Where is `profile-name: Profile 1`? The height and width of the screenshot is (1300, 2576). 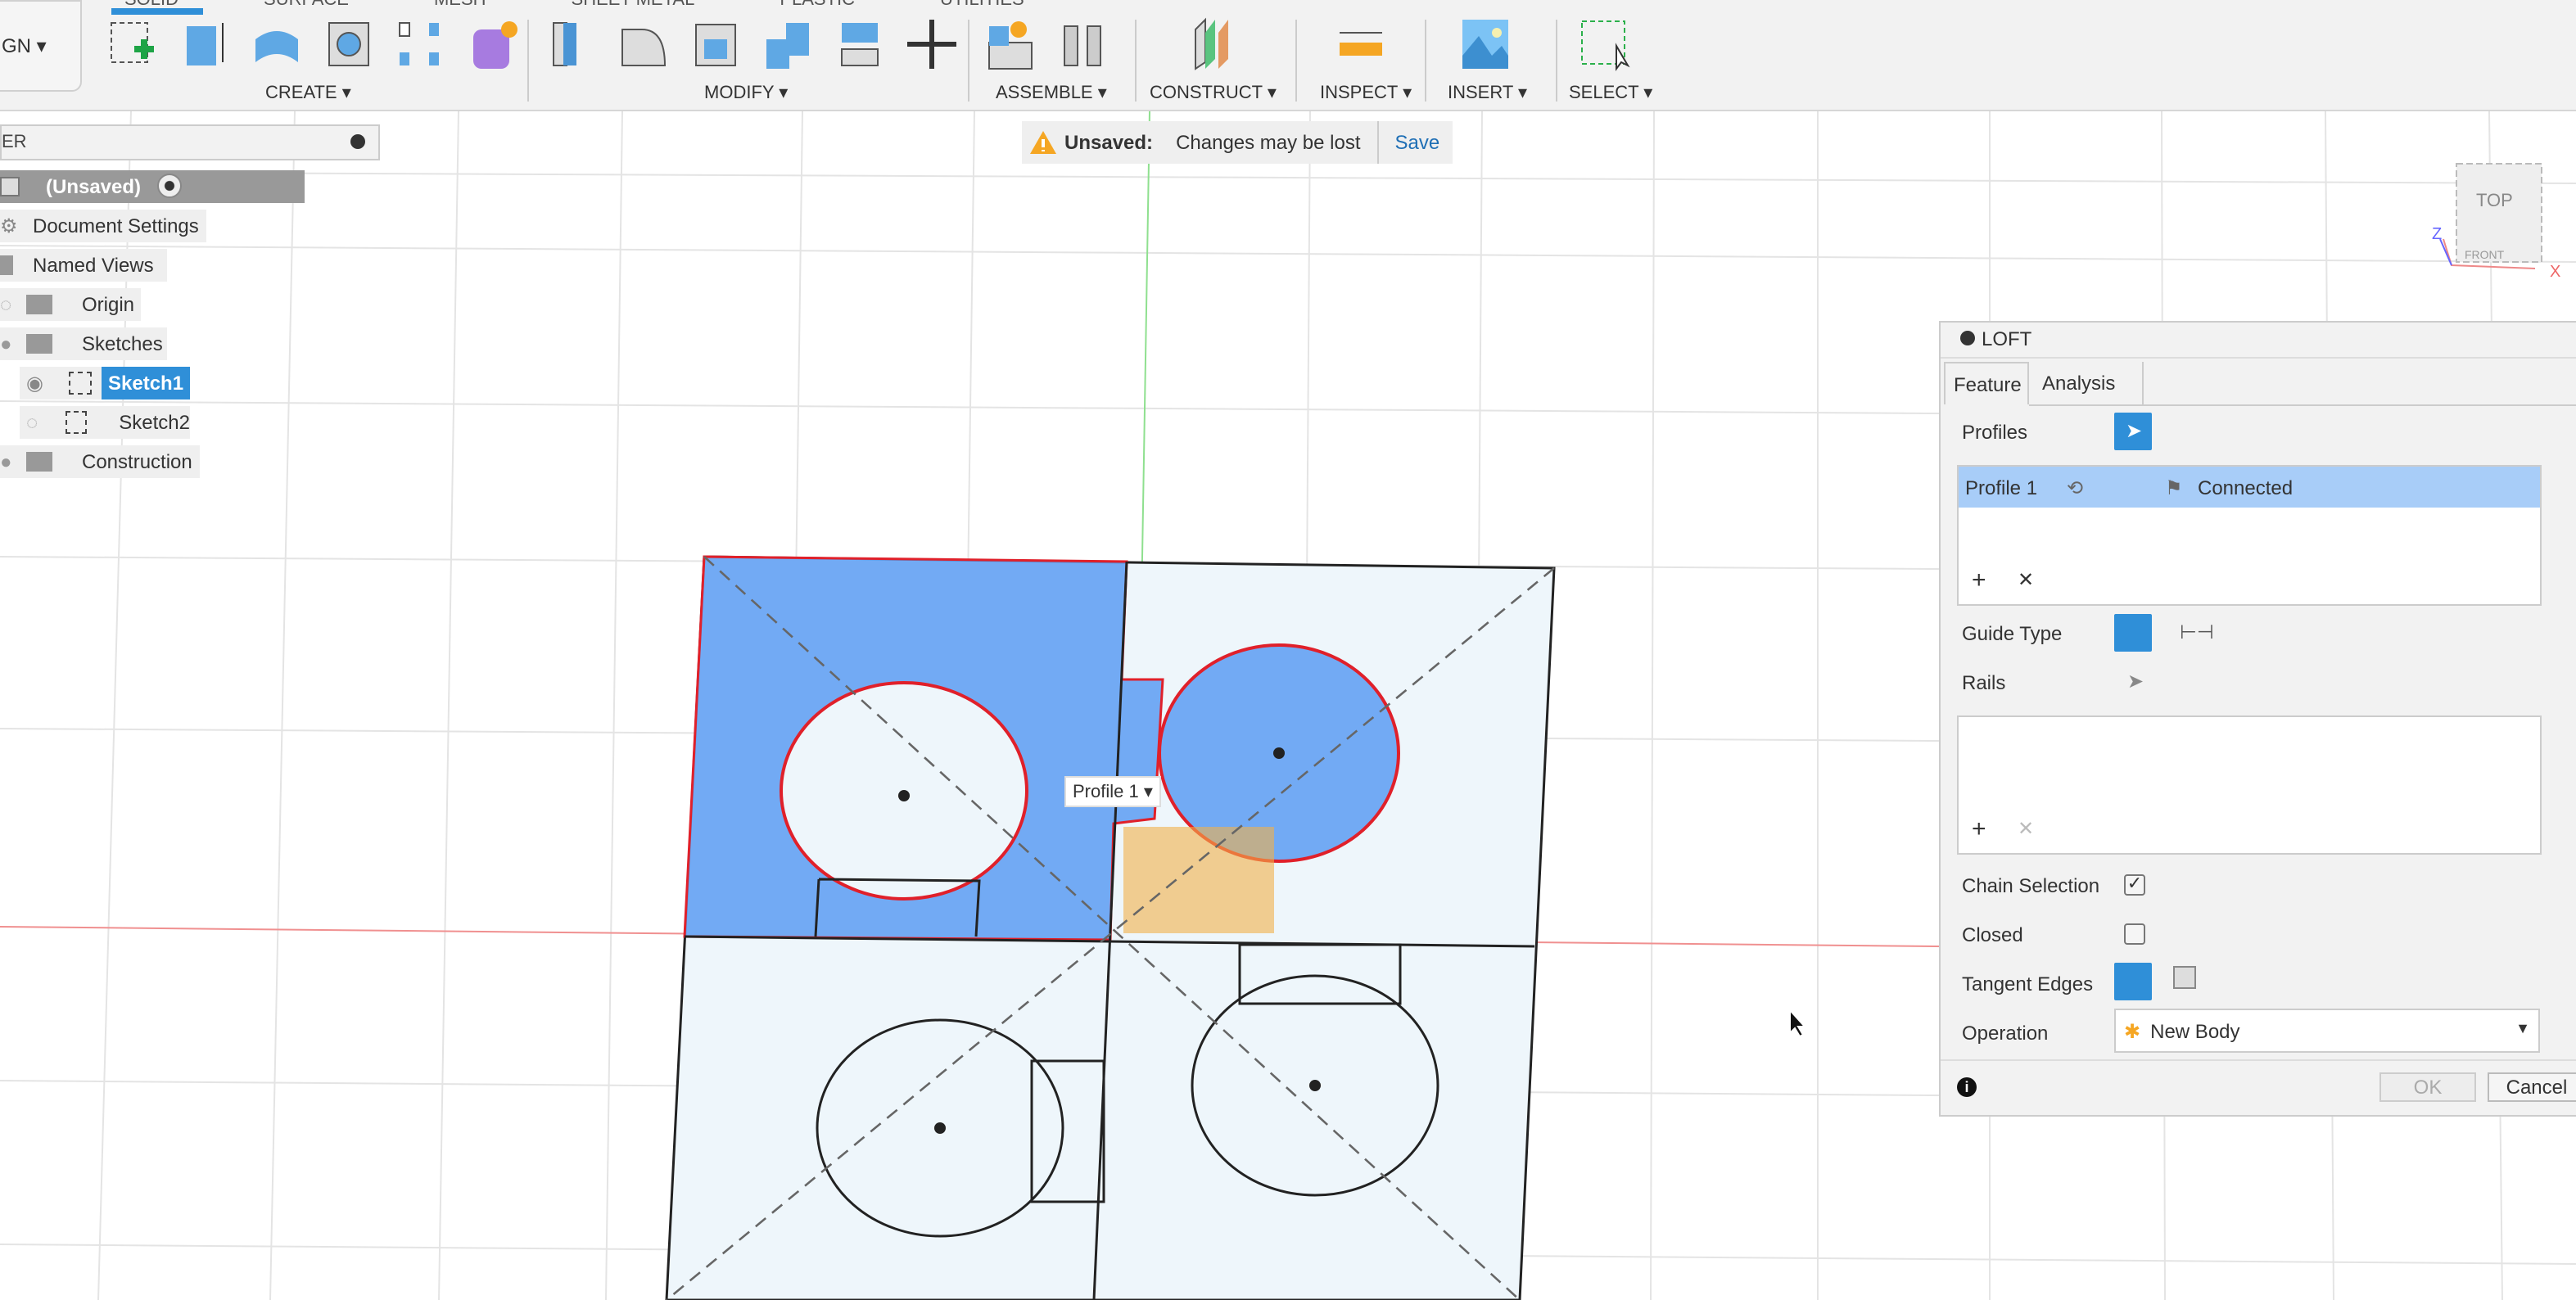
profile-name: Profile 1 is located at coordinates (2001, 487).